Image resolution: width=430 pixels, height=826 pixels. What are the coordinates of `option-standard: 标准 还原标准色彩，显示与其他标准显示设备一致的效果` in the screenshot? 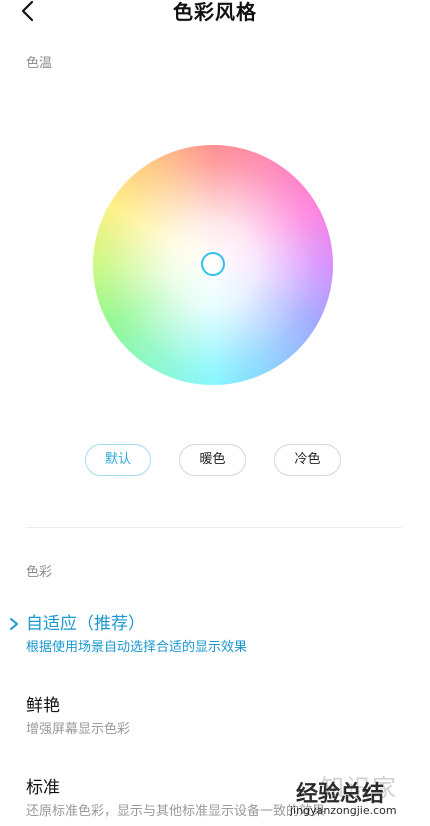 It's located at (215, 800).